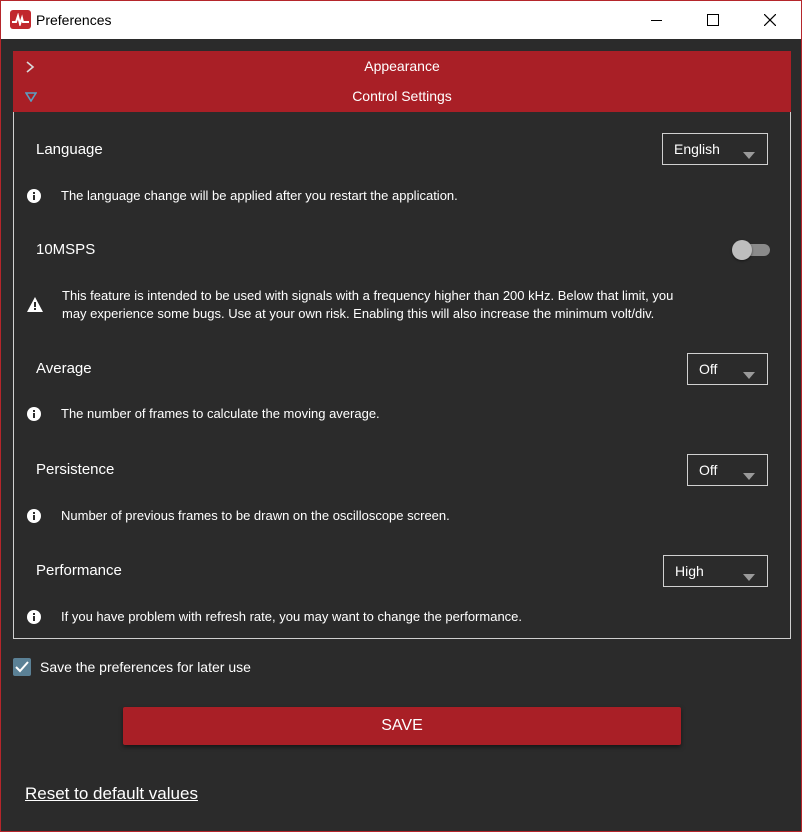  I want to click on persistence-select: Off, so click(727, 470).